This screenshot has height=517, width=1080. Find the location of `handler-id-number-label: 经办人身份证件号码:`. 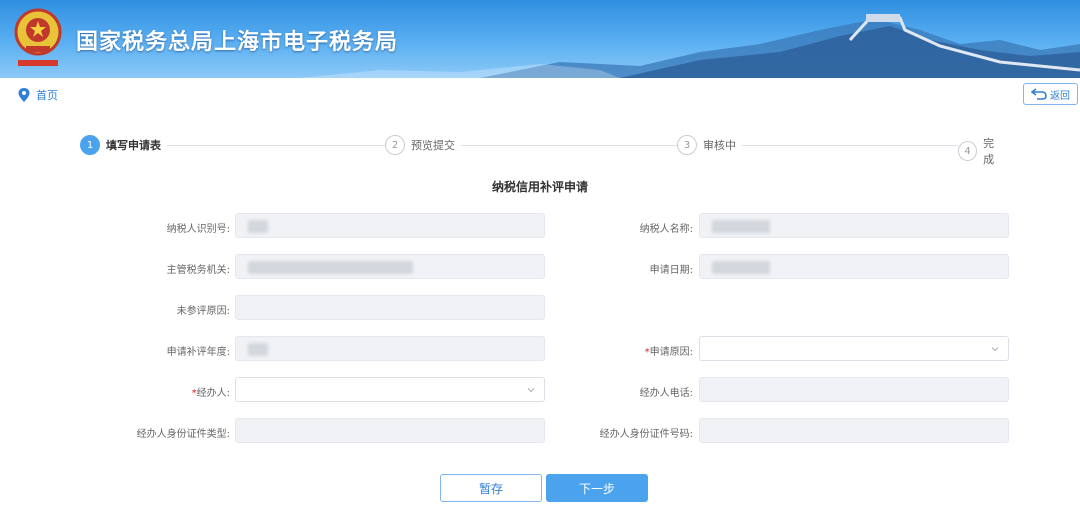

handler-id-number-label: 经办人身份证件号码: is located at coordinates (646, 434).